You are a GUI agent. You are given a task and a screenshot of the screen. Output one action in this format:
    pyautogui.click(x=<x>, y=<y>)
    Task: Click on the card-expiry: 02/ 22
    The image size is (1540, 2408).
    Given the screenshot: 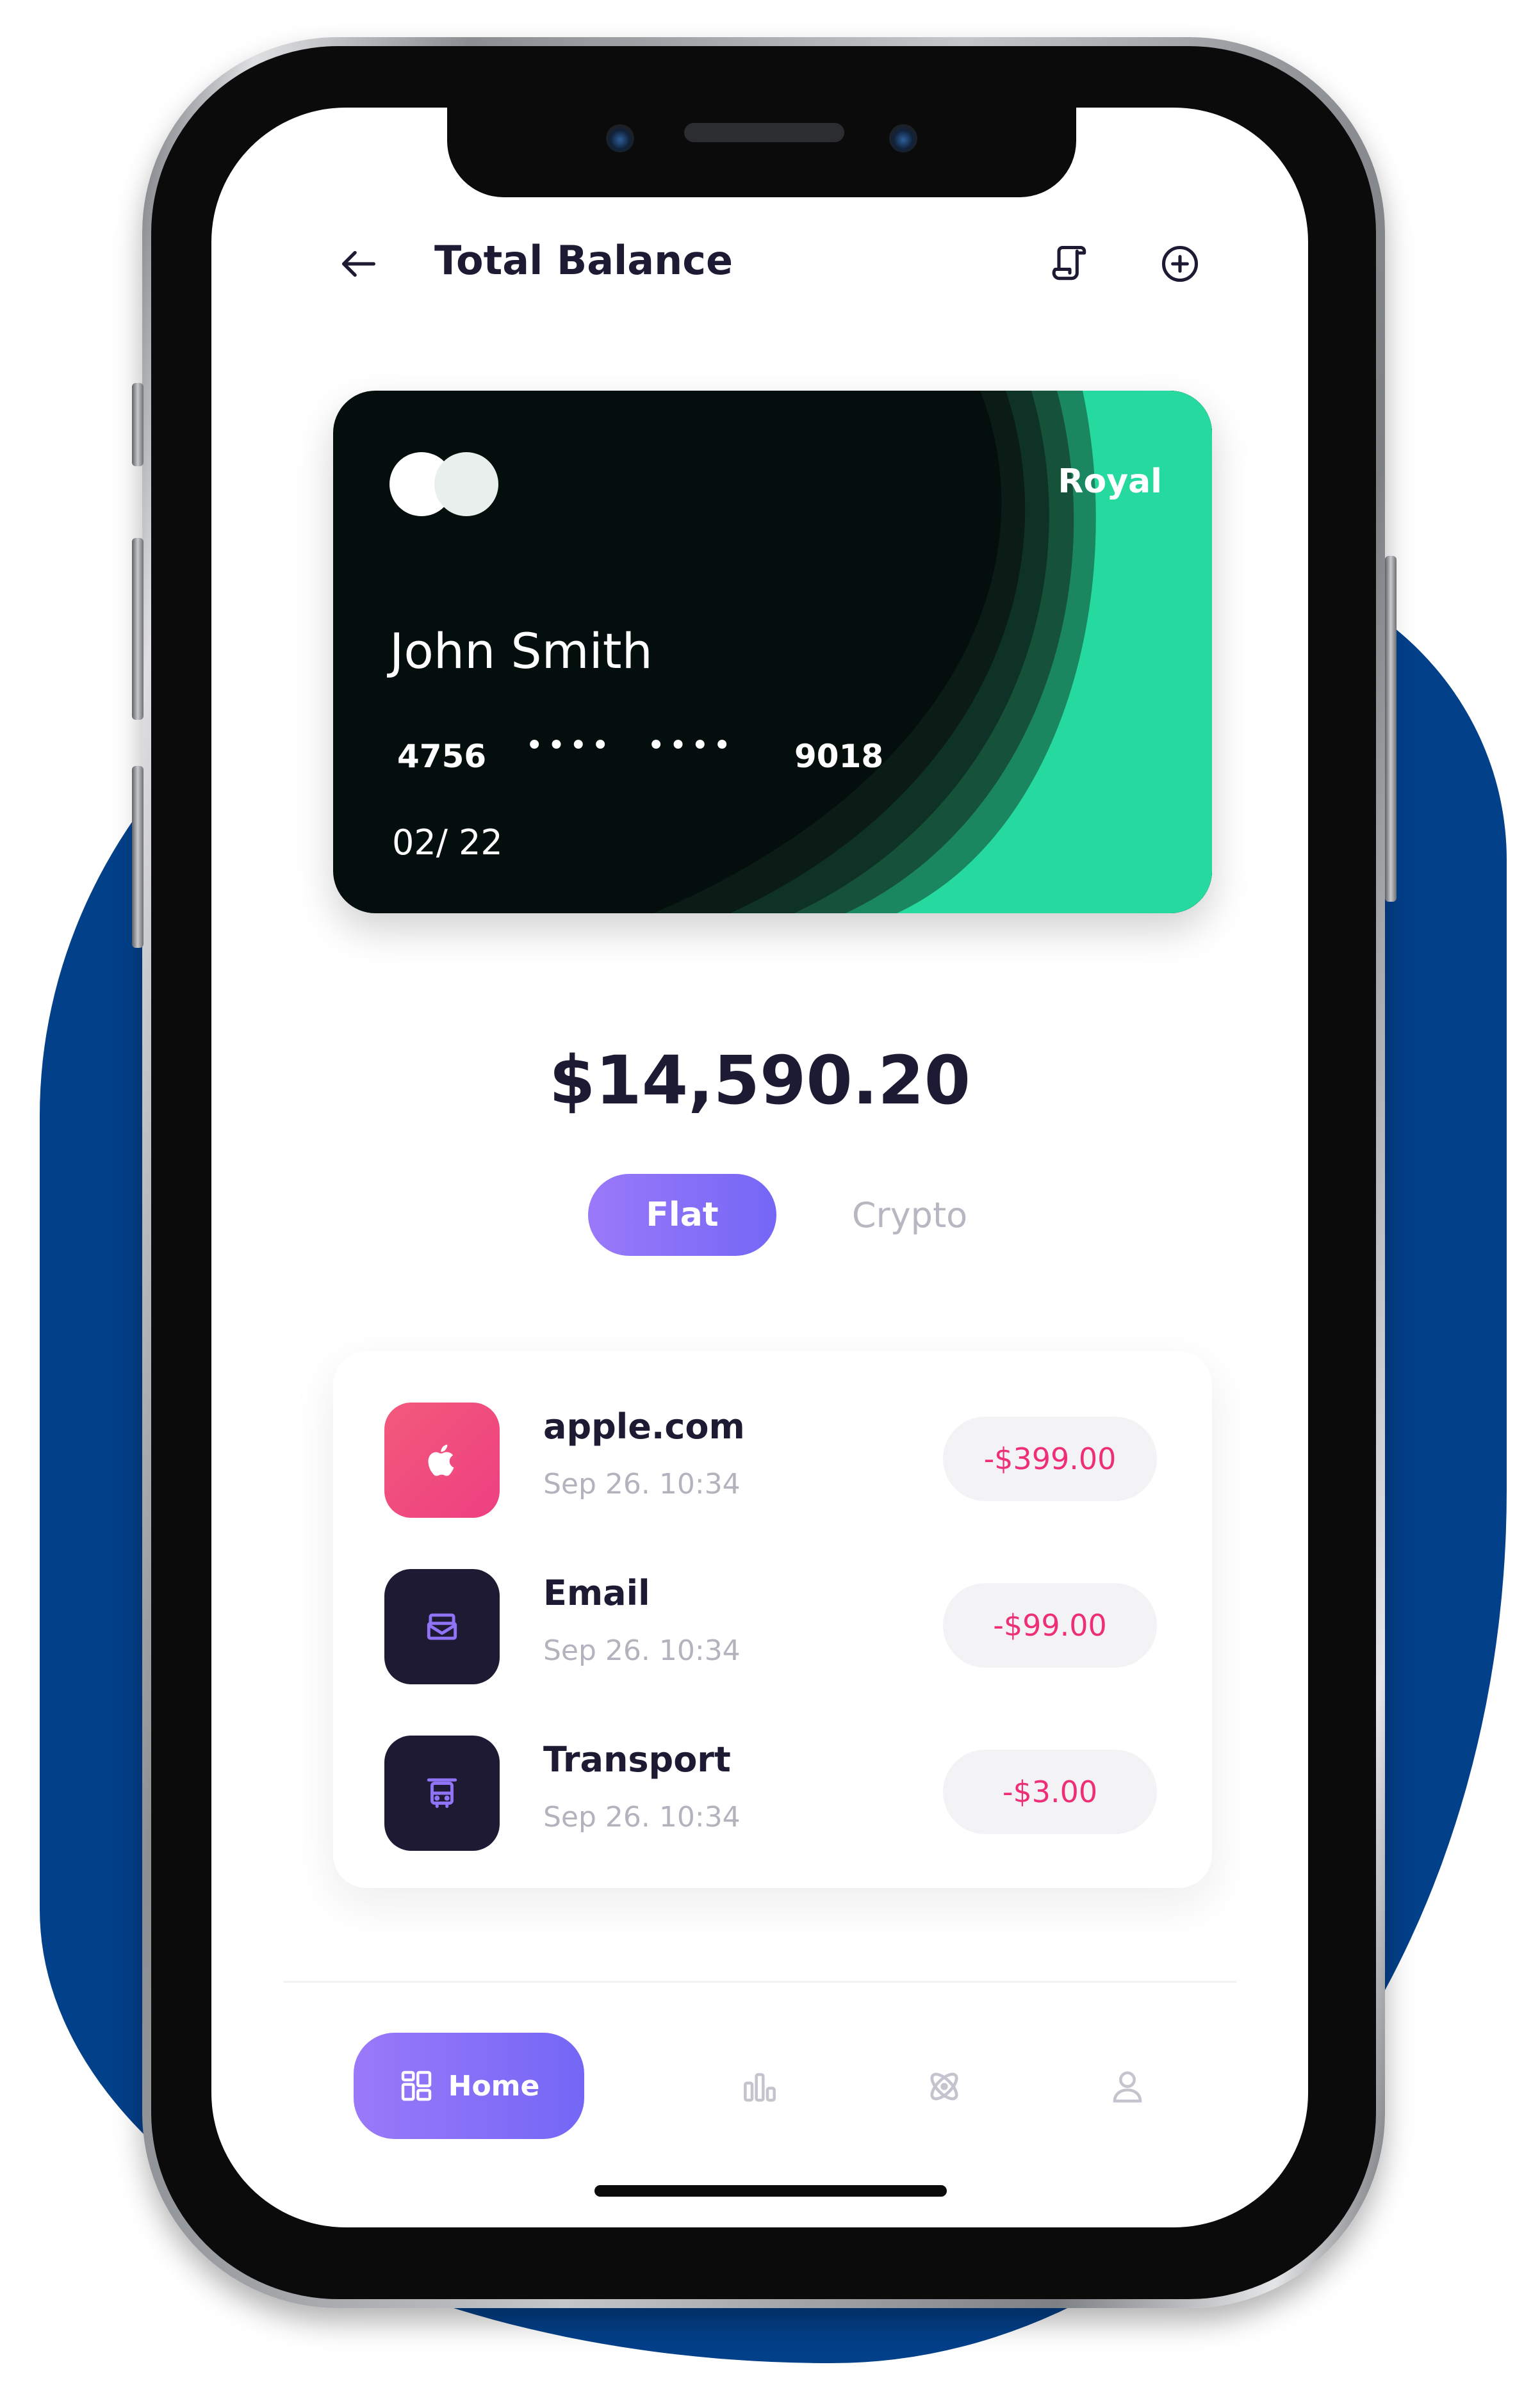 What is the action you would take?
    pyautogui.click(x=447, y=842)
    